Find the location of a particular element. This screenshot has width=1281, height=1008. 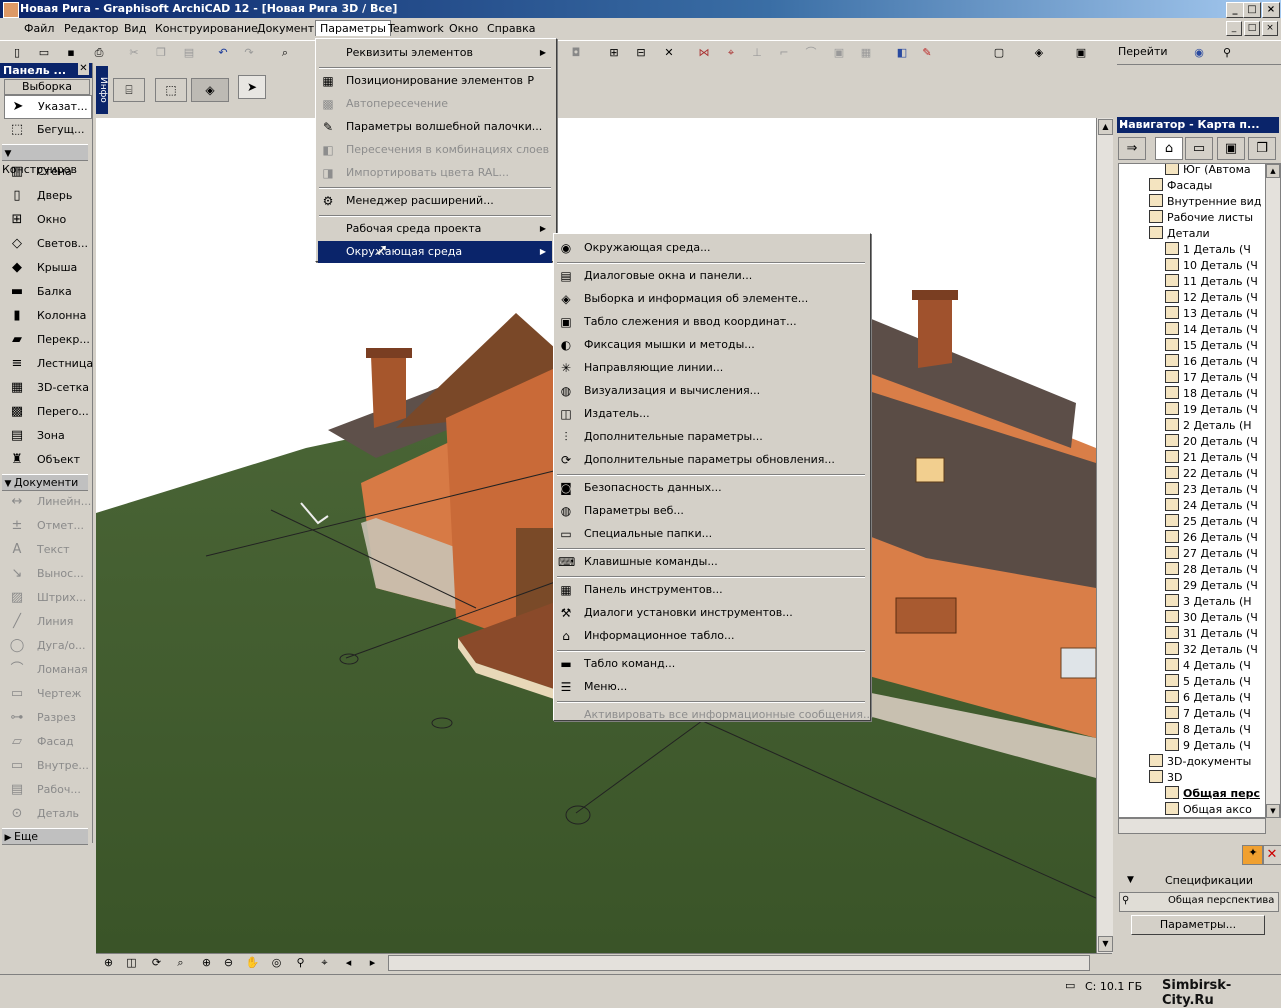

floor-plan-icon: ▢ is located at coordinates (999, 52).